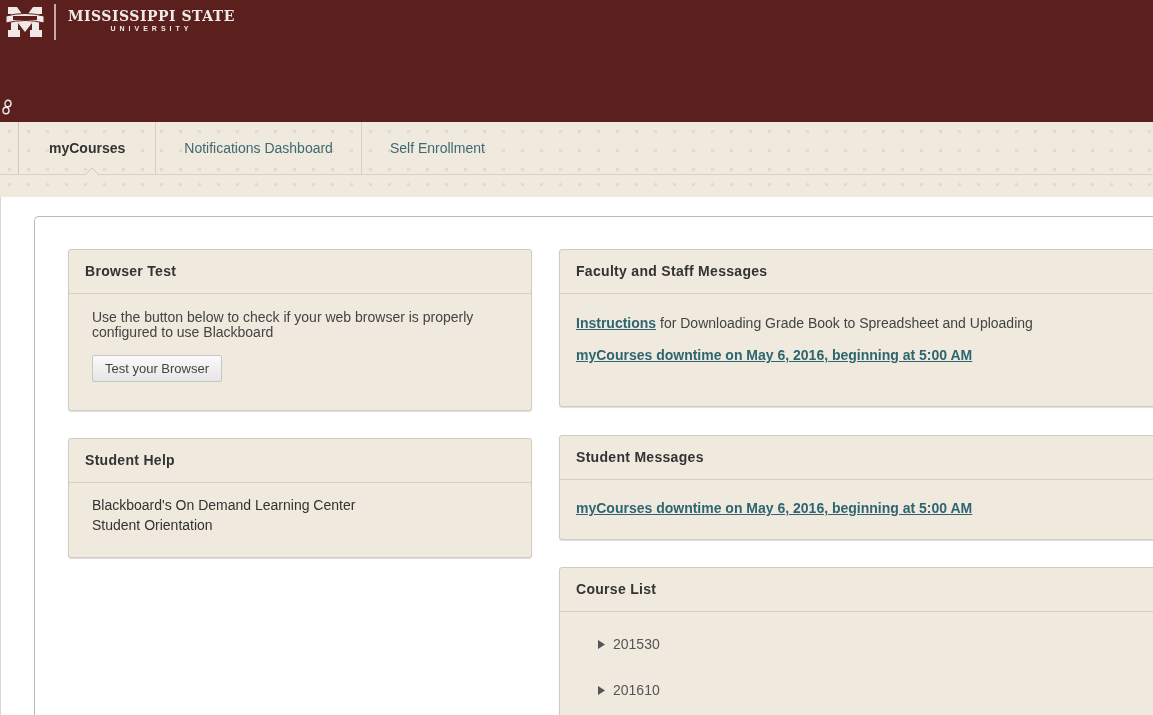  Describe the element at coordinates (805, 323) in the screenshot. I see `message-text: Instructions for Downloading Grade Book to Spreadsheet and Uploading` at that location.